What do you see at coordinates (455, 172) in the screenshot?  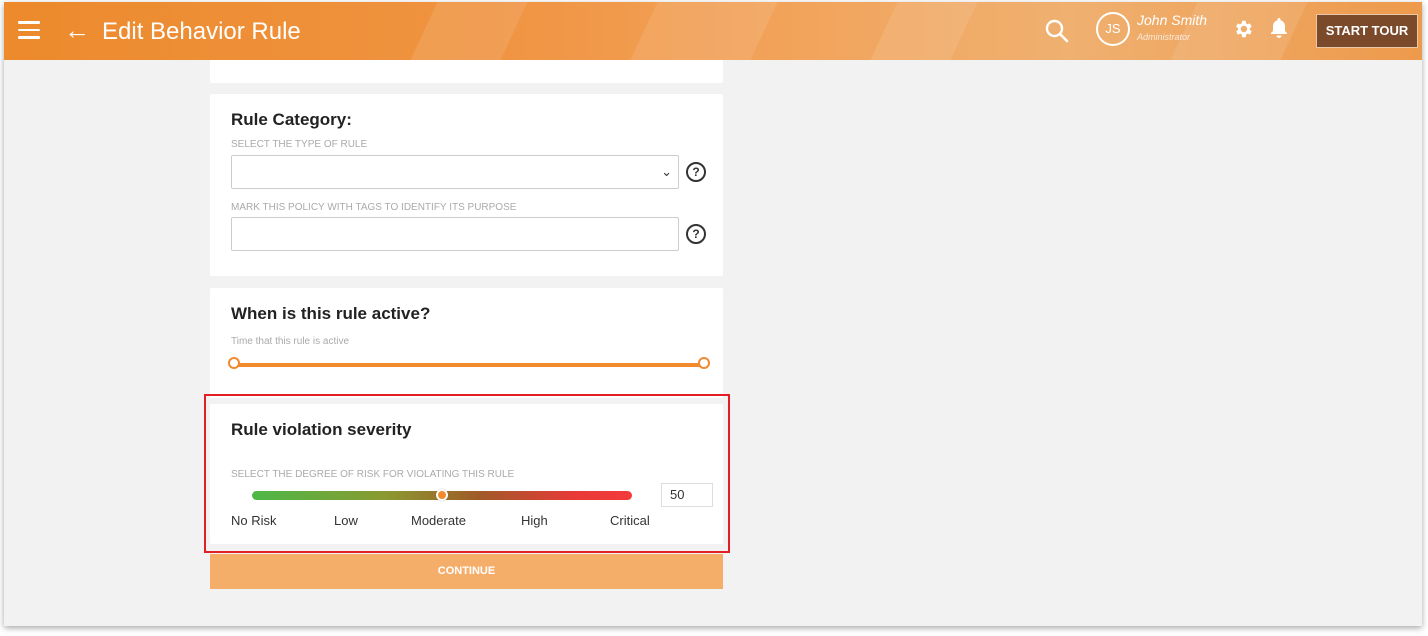 I see `rule-type-select: ⌄` at bounding box center [455, 172].